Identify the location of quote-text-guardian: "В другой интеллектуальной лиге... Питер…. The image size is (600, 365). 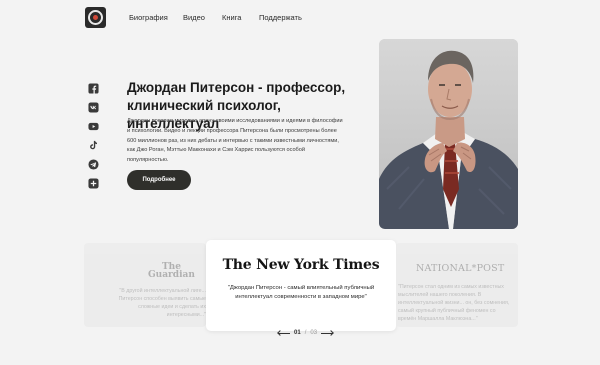
(162, 303).